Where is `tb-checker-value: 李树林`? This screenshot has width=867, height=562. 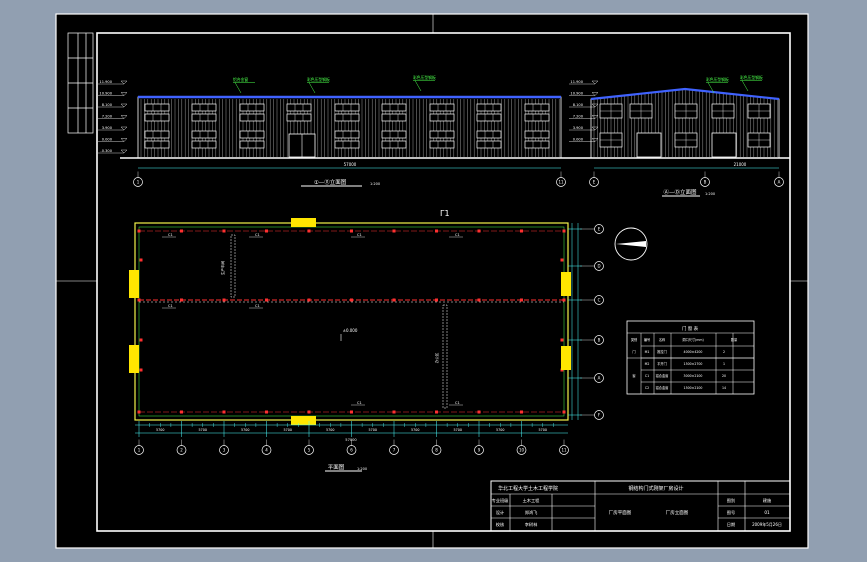 tb-checker-value: 李树林 is located at coordinates (531, 524).